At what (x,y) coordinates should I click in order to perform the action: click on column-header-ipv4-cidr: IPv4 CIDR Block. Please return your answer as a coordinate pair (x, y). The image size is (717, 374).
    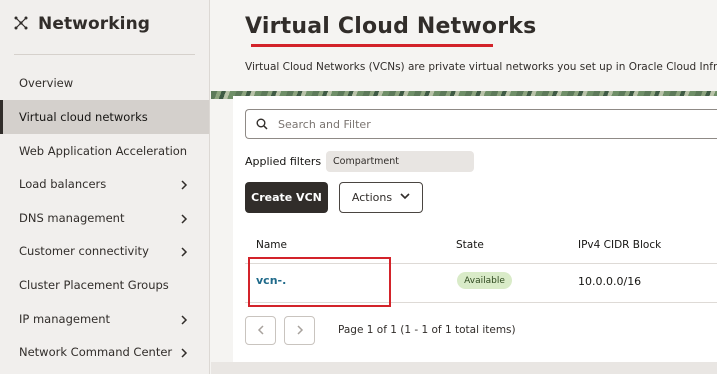
    Looking at the image, I should click on (619, 245).